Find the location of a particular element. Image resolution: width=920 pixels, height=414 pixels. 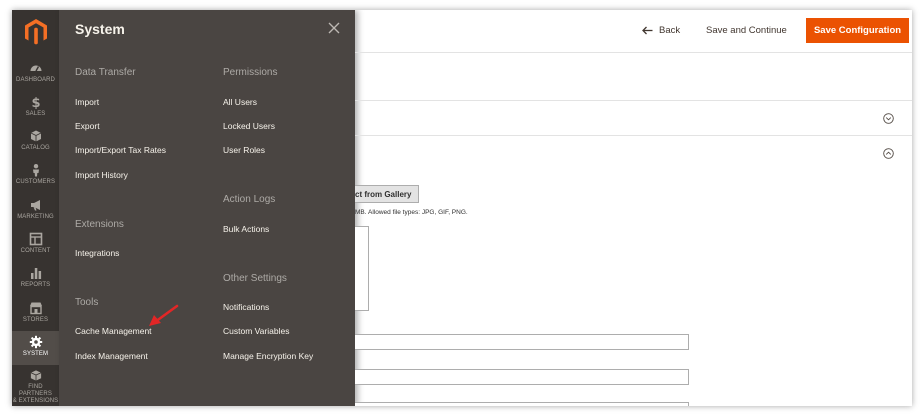

menu-item-all-users: All Users is located at coordinates (240, 102).